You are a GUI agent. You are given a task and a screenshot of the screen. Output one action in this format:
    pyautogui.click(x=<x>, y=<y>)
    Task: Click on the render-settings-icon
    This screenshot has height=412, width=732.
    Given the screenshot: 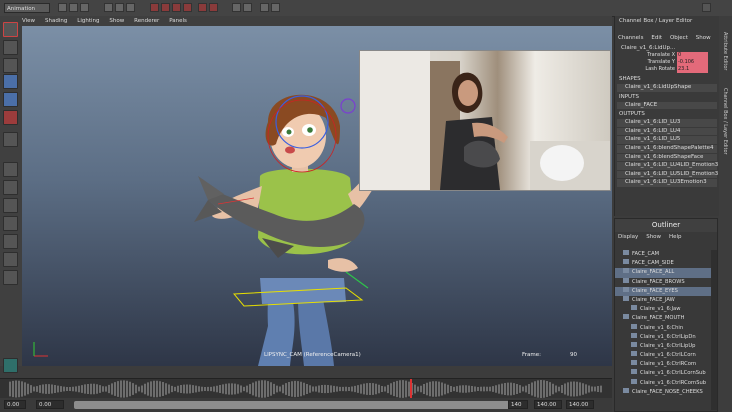 What is the action you would take?
    pyautogui.click(x=264, y=7)
    